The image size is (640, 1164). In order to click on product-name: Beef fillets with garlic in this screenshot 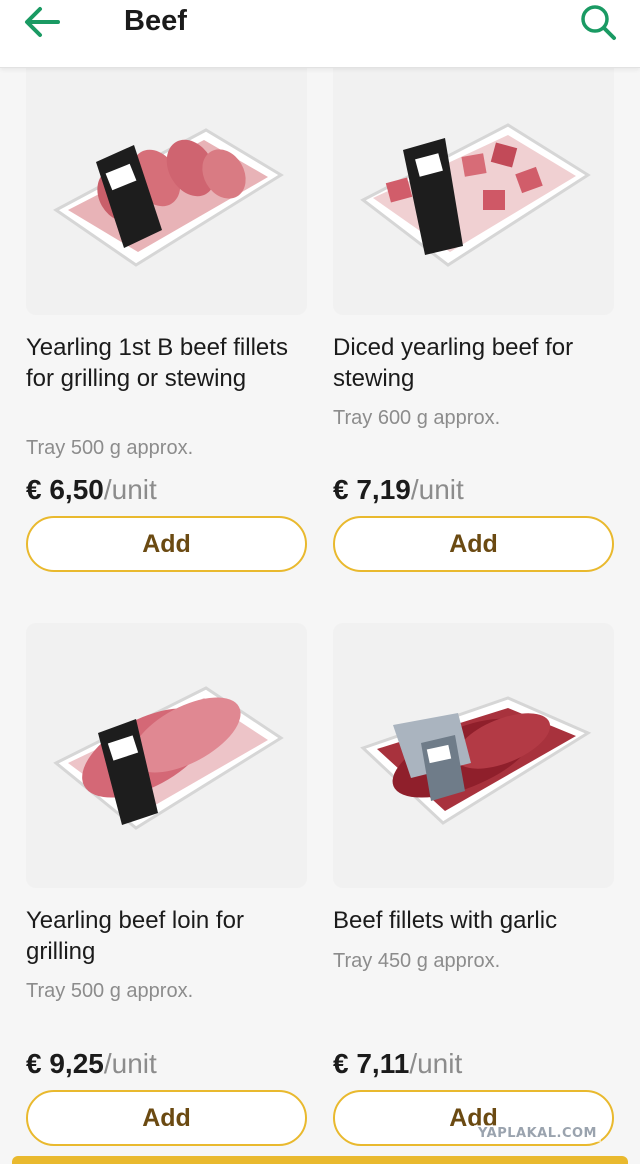, I will do `click(473, 920)`.